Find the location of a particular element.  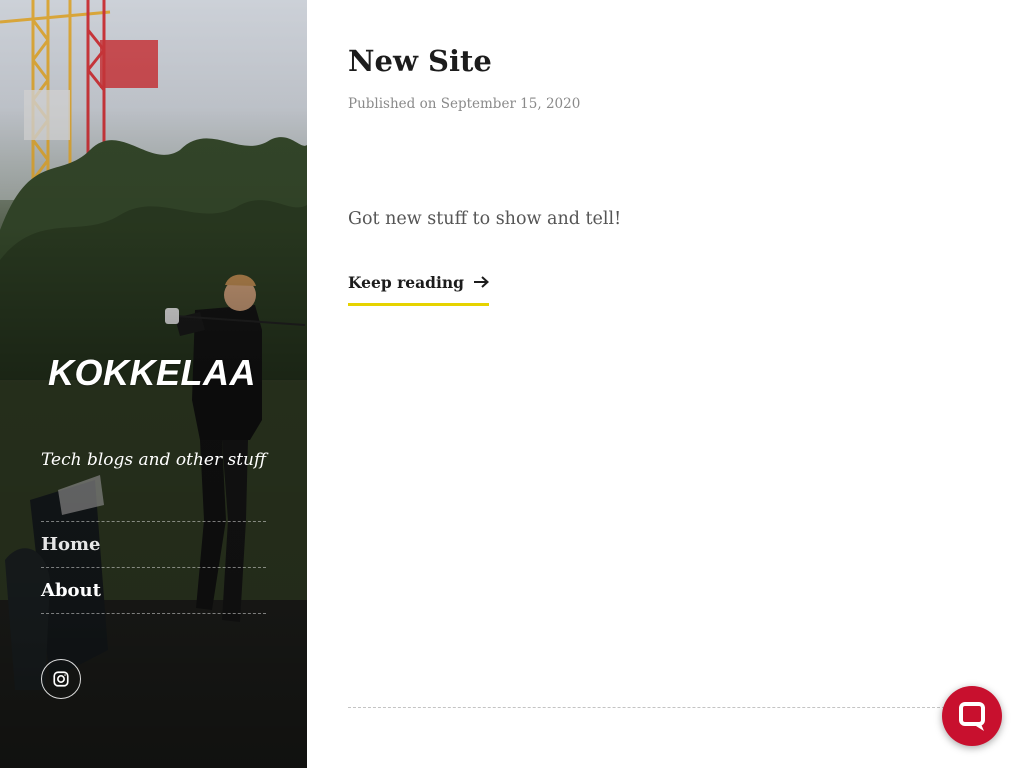

site-tagline: Tech blogs and other stuff is located at coordinates (154, 460).